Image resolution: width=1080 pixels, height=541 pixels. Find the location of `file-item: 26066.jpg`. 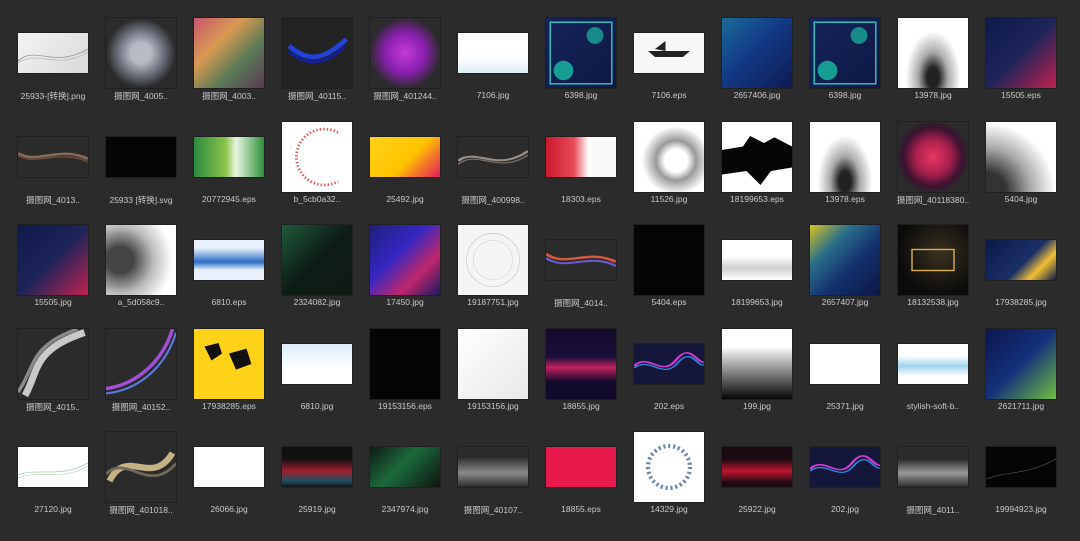

file-item: 26066.jpg is located at coordinates (229, 478).